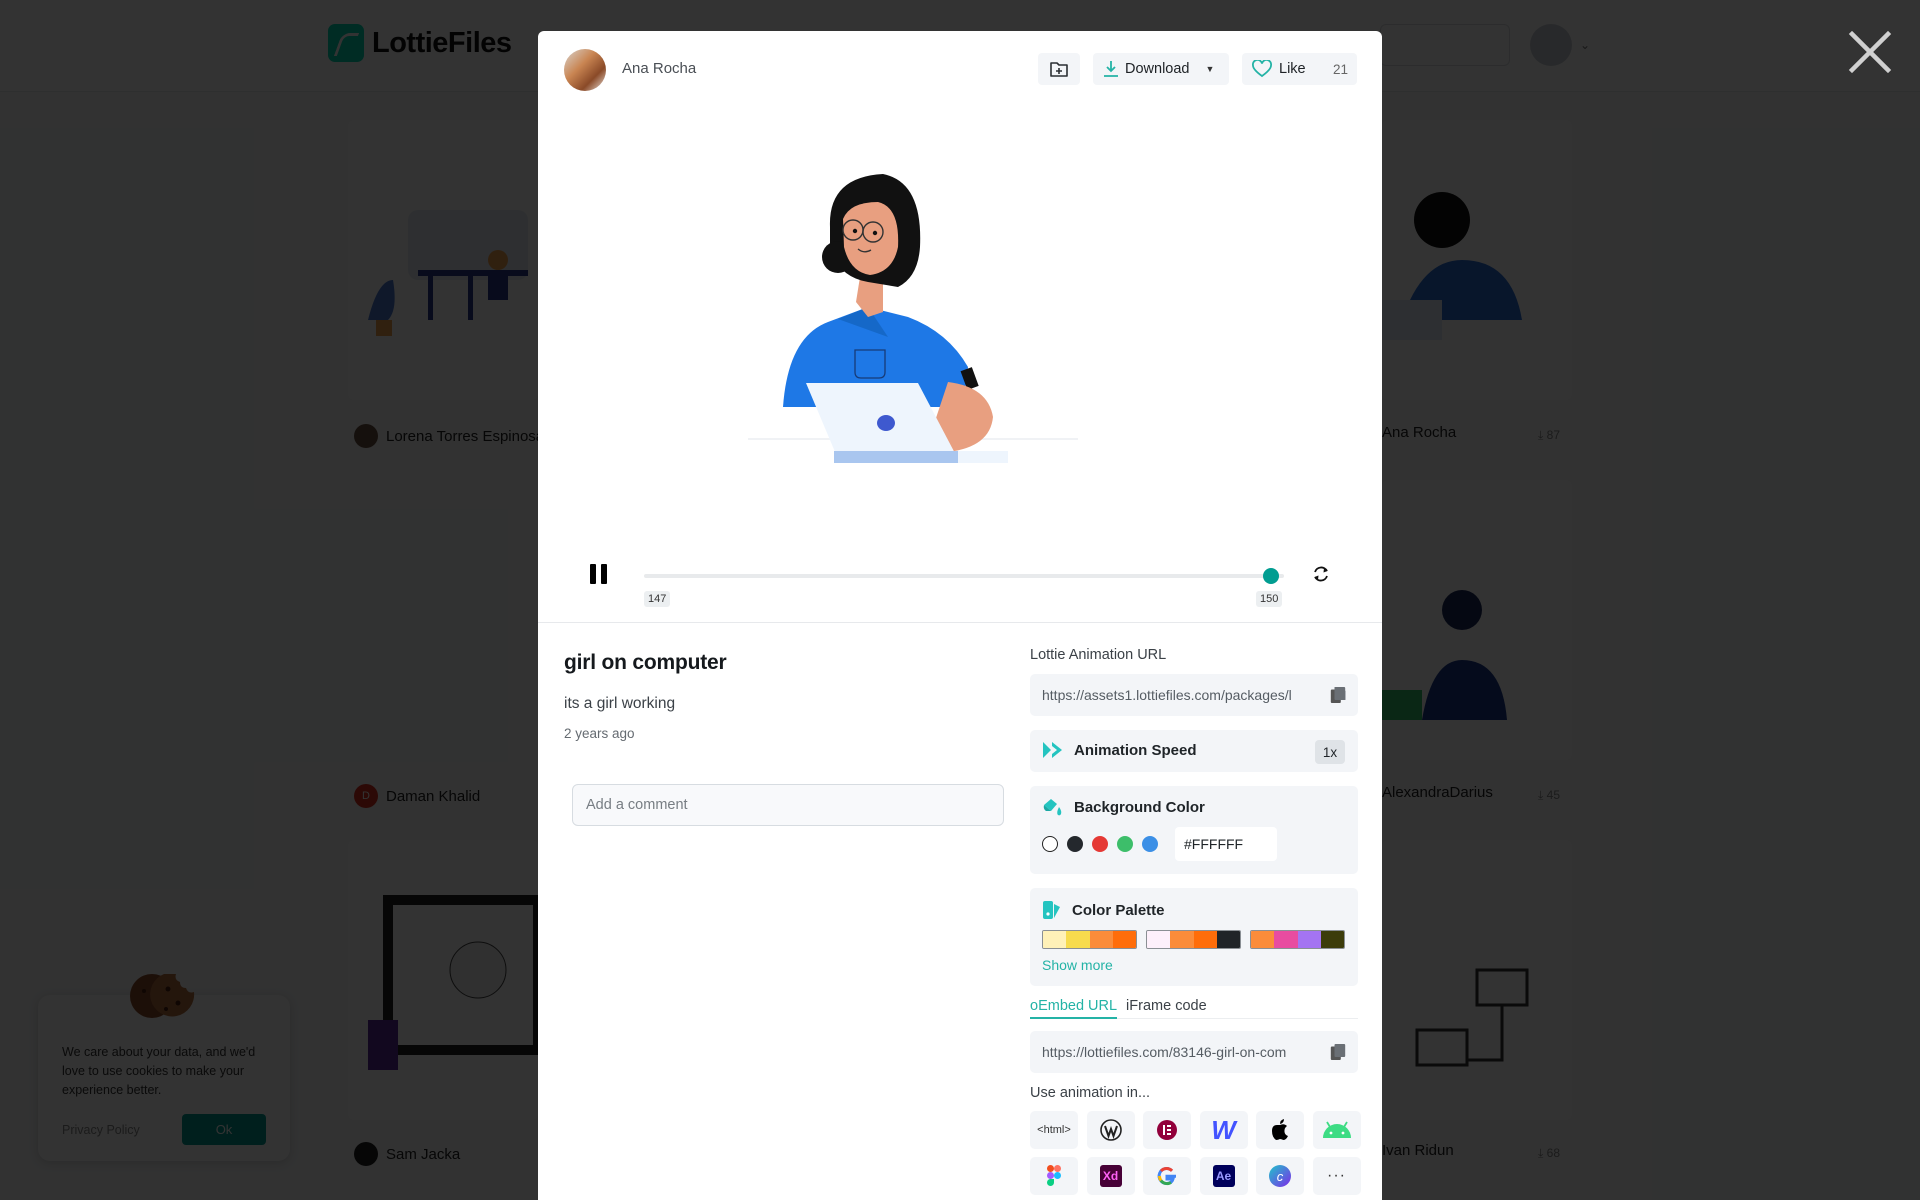 This screenshot has height=1200, width=1920. What do you see at coordinates (1262, 69) in the screenshot?
I see `heart-icon` at bounding box center [1262, 69].